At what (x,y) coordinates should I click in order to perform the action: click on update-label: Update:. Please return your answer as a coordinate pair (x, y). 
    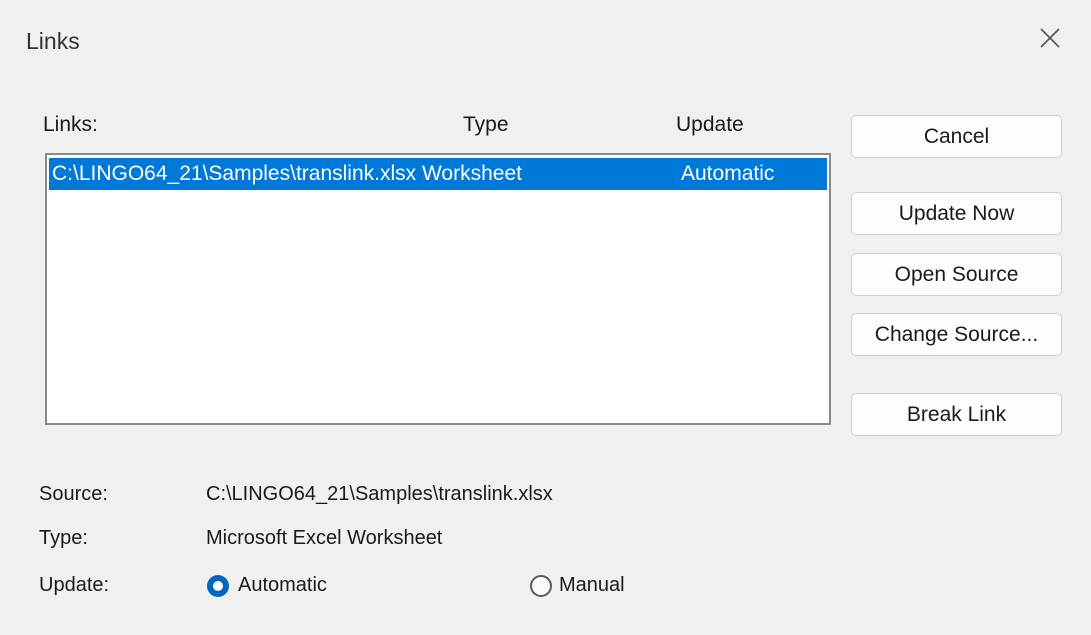
    Looking at the image, I should click on (74, 585).